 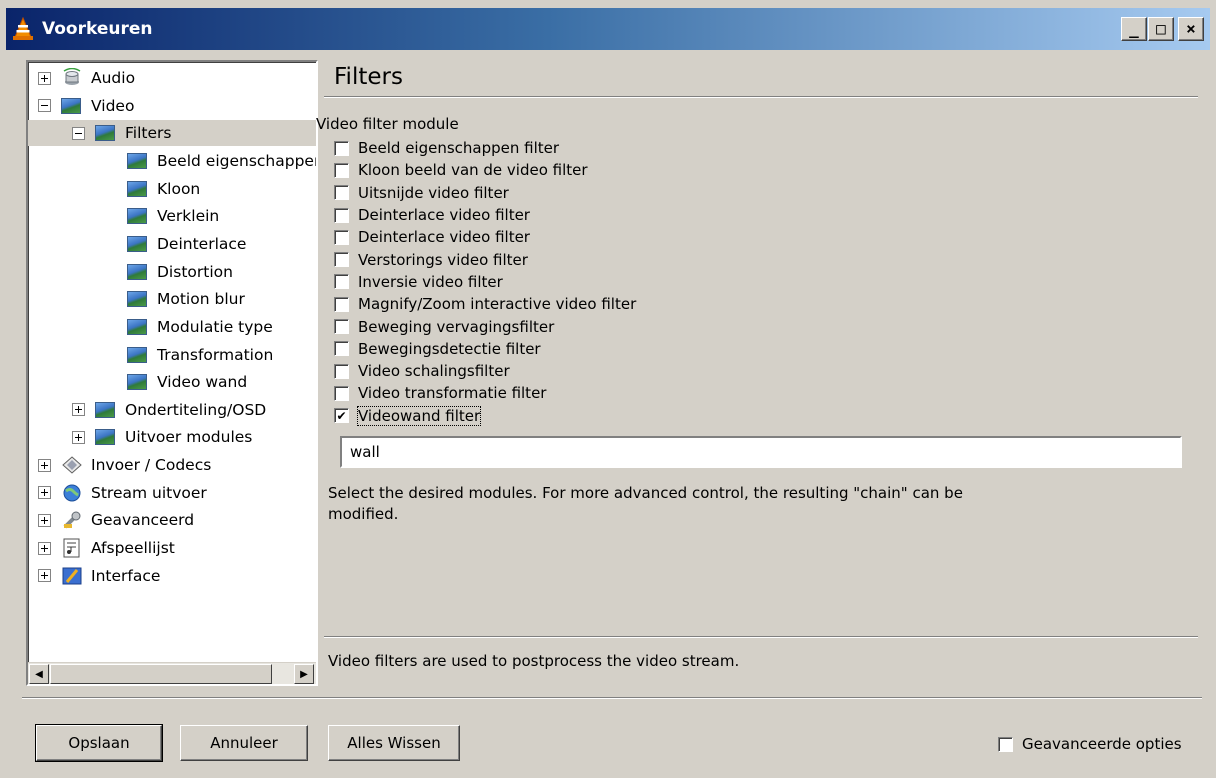 I want to click on tree-item: Video, so click(x=81, y=106).